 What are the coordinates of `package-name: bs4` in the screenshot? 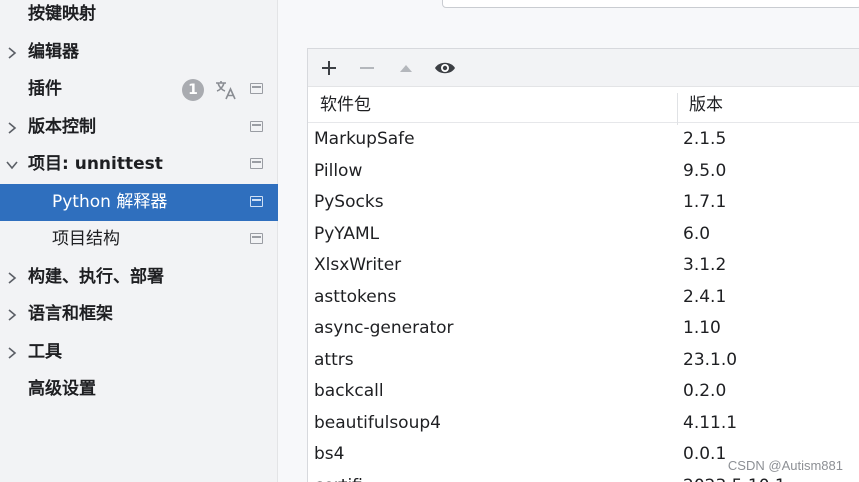 It's located at (329, 454).